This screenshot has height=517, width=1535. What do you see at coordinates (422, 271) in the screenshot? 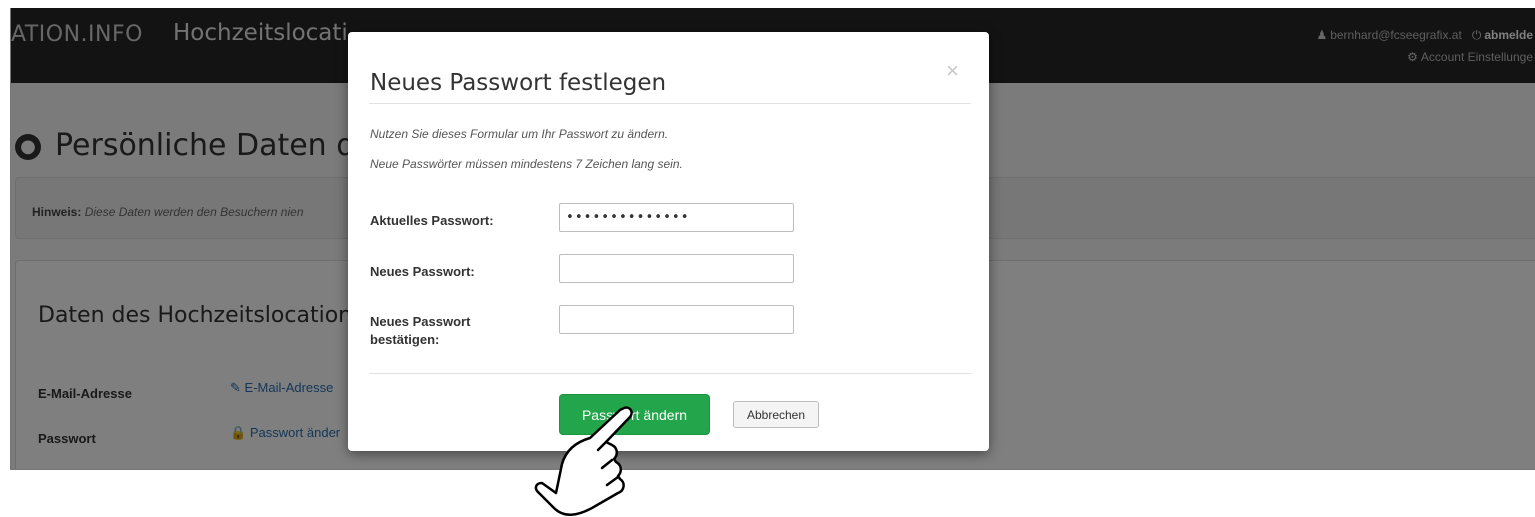
I see `new-password-label: Neues Passwort:` at bounding box center [422, 271].